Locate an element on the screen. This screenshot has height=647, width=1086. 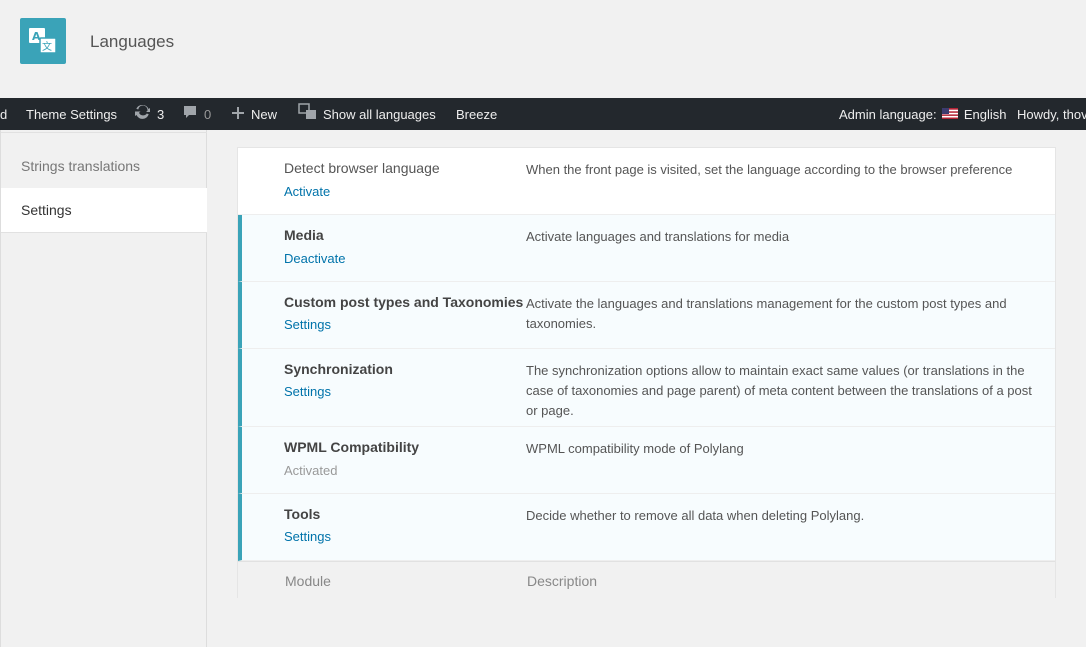
translate-small-icon is located at coordinates (307, 114).